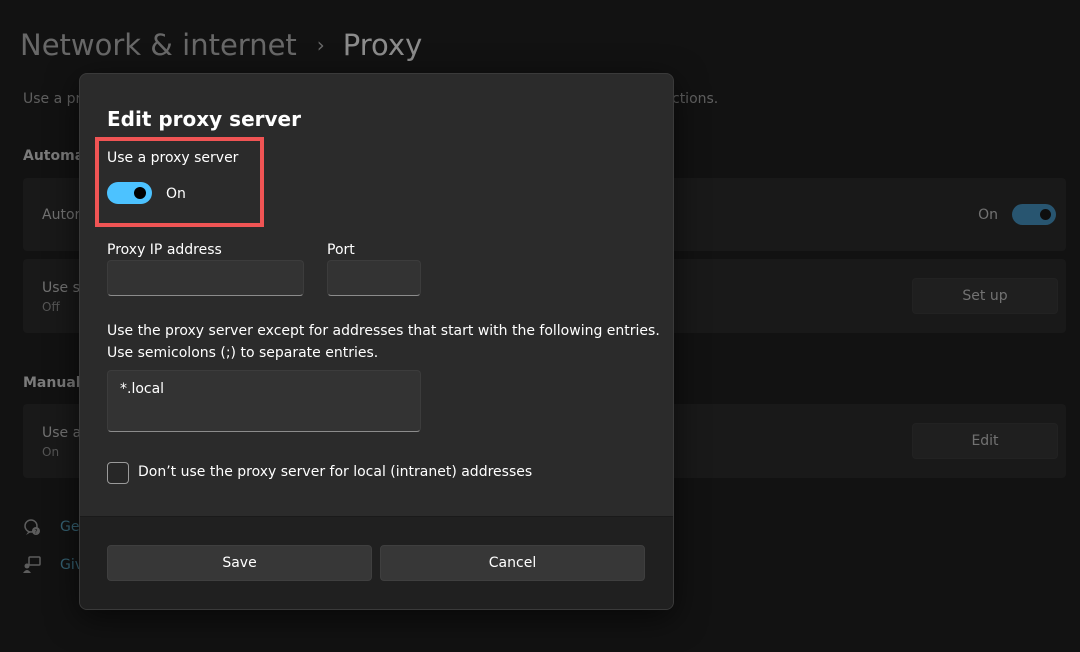 The width and height of the screenshot is (1080, 652). Describe the element at coordinates (374, 278) in the screenshot. I see `port-input` at that location.